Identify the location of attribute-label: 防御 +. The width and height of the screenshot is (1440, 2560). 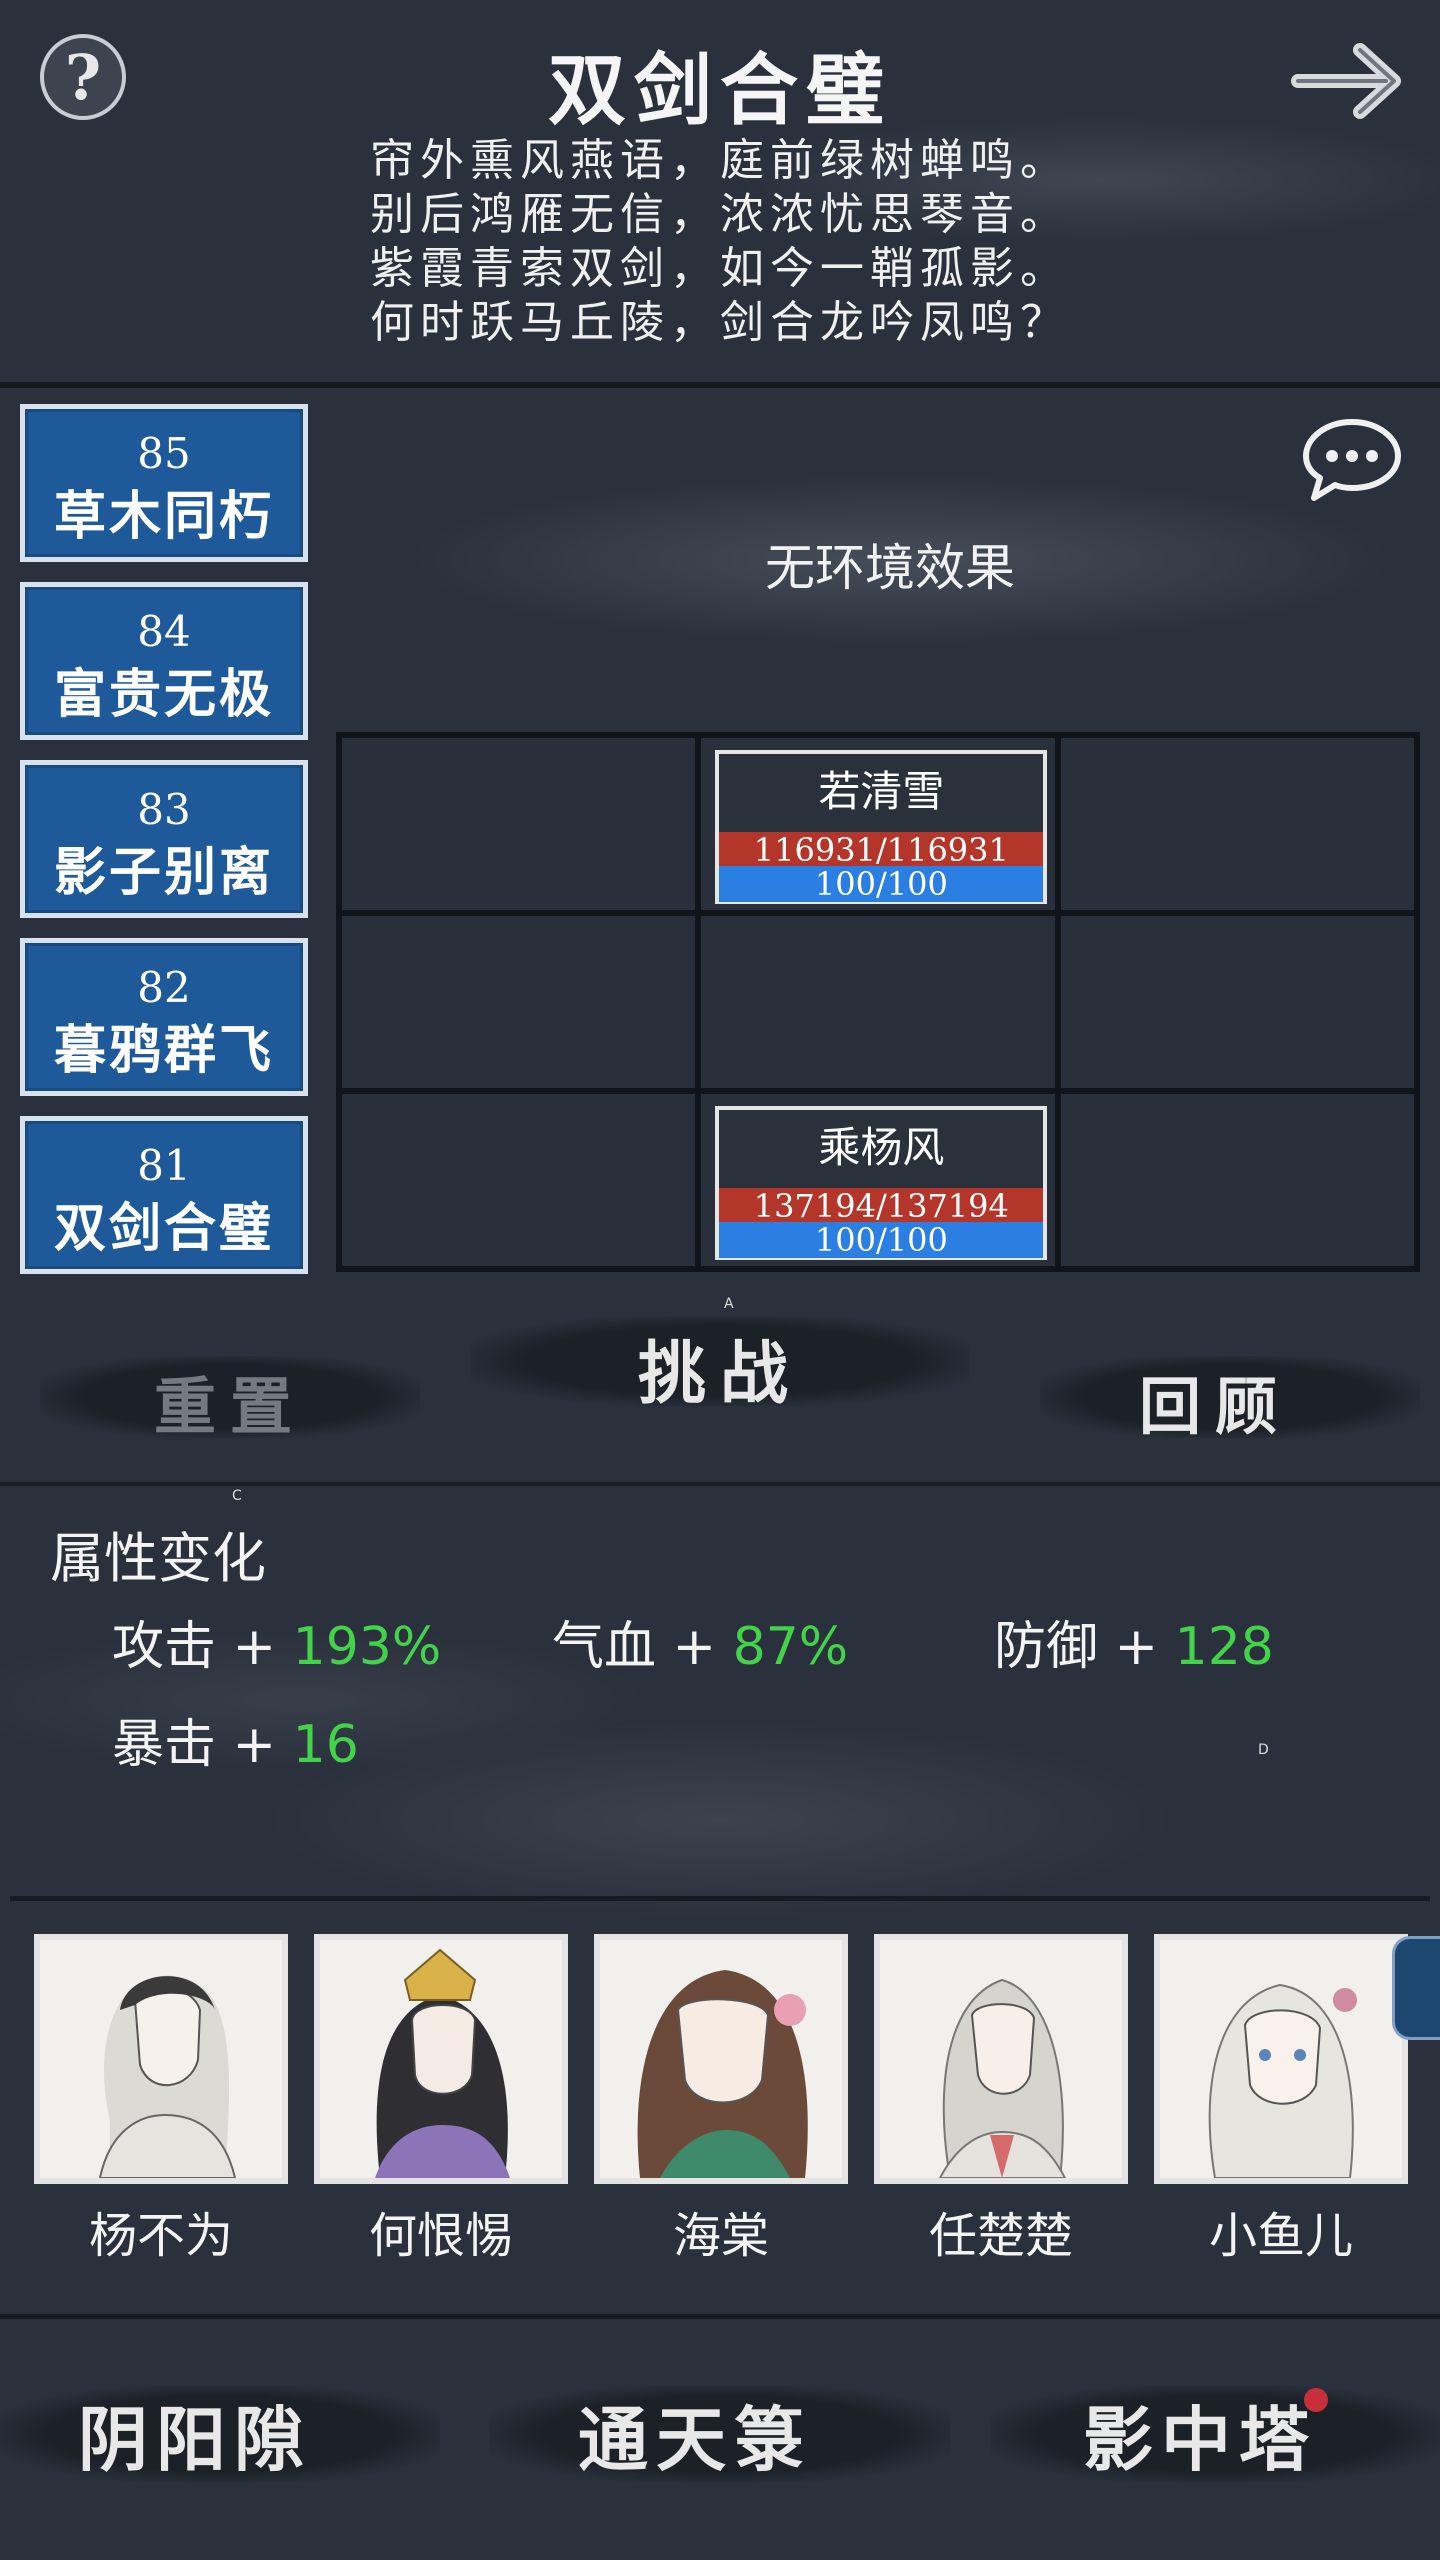
(1084, 1647).